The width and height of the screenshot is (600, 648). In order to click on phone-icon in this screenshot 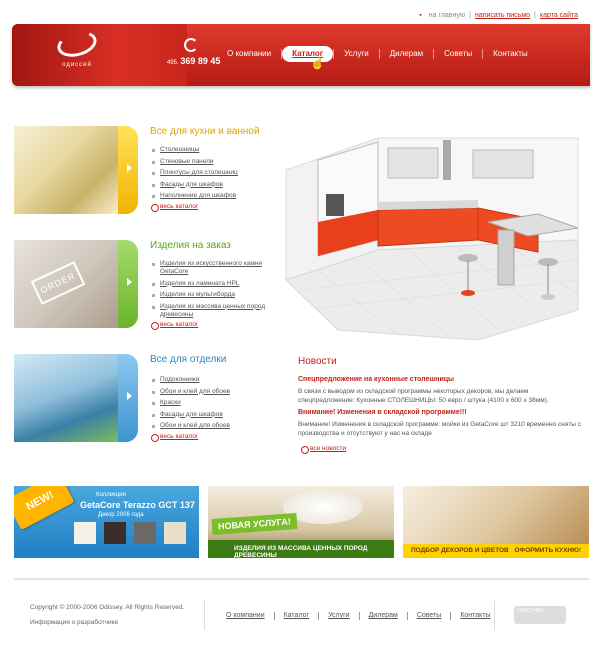, I will do `click(191, 45)`.